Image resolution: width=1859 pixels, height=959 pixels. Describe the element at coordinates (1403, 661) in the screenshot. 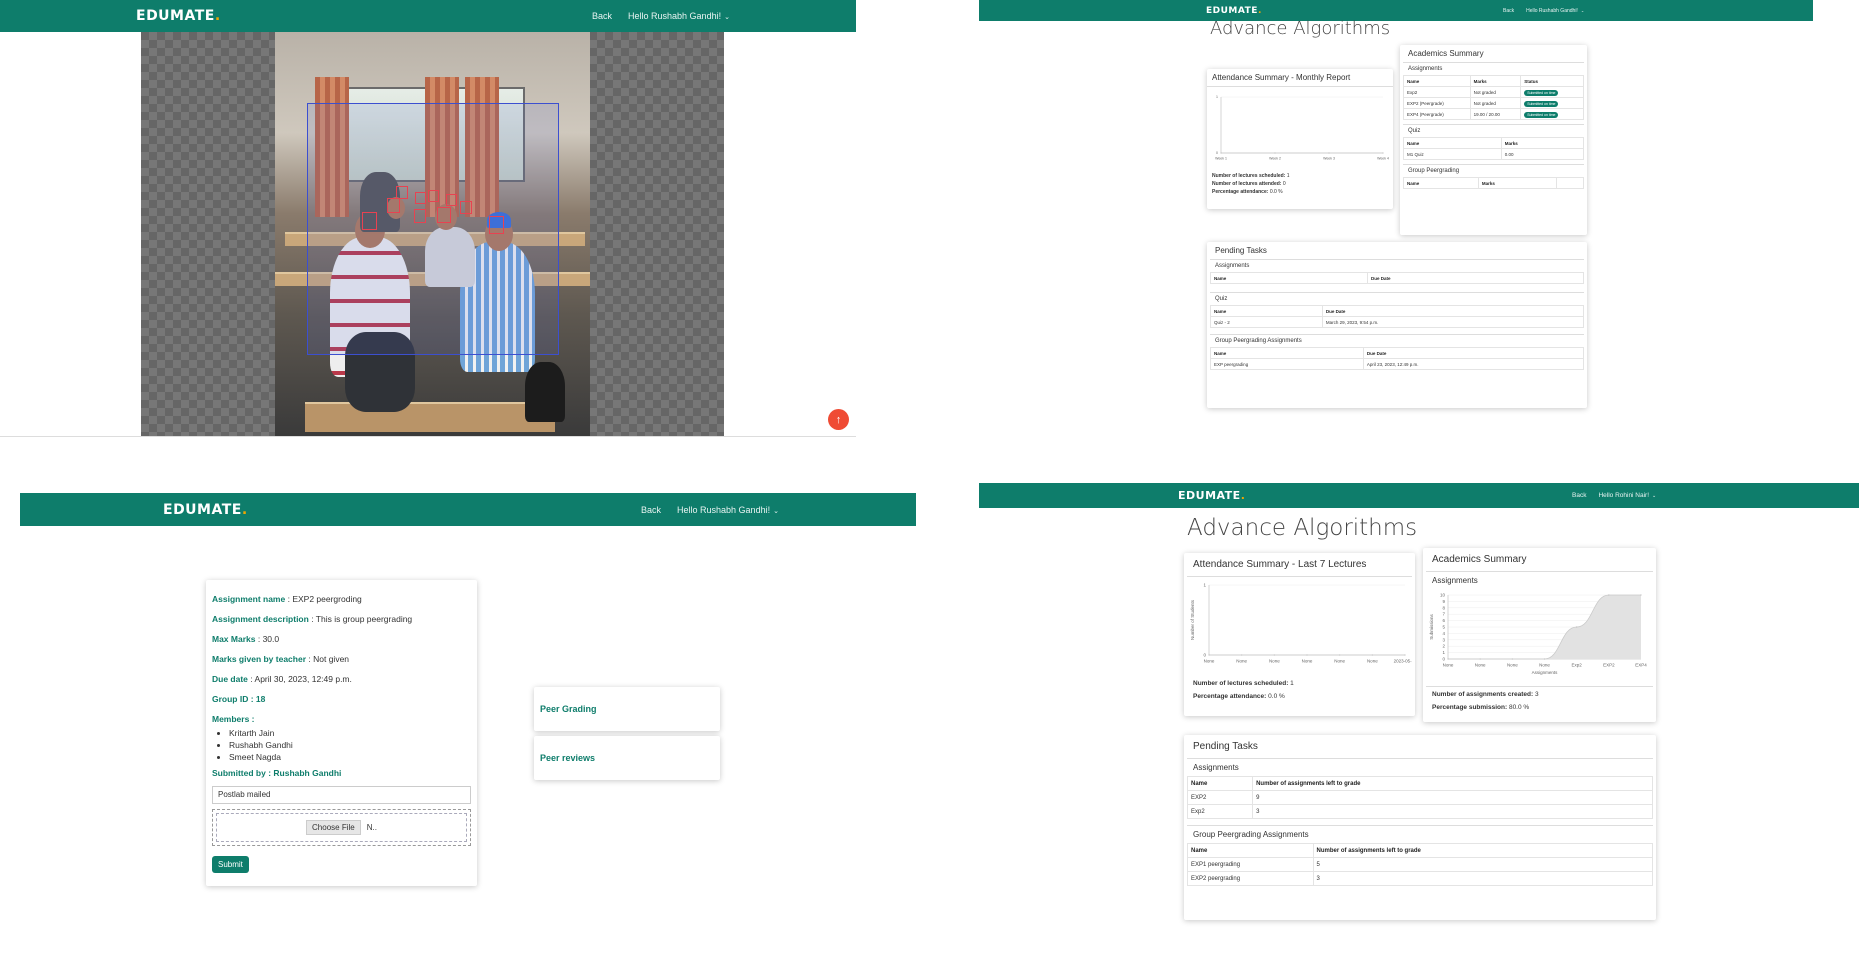

I see `x-tick-label: 2023-05-11` at that location.